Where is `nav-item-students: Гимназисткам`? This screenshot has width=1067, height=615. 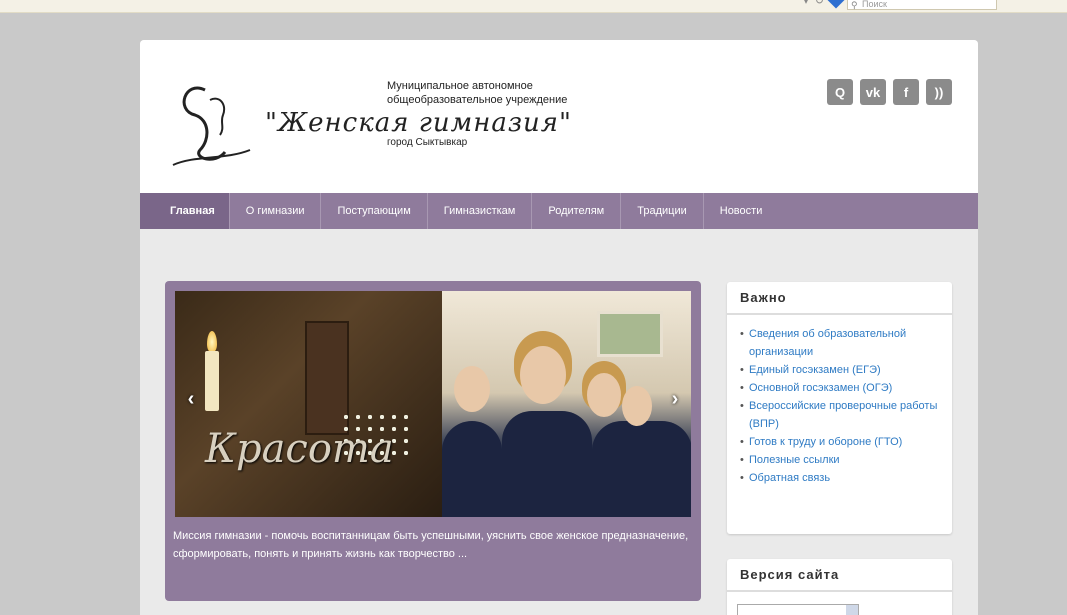
nav-item-students: Гимназисткам is located at coordinates (480, 211).